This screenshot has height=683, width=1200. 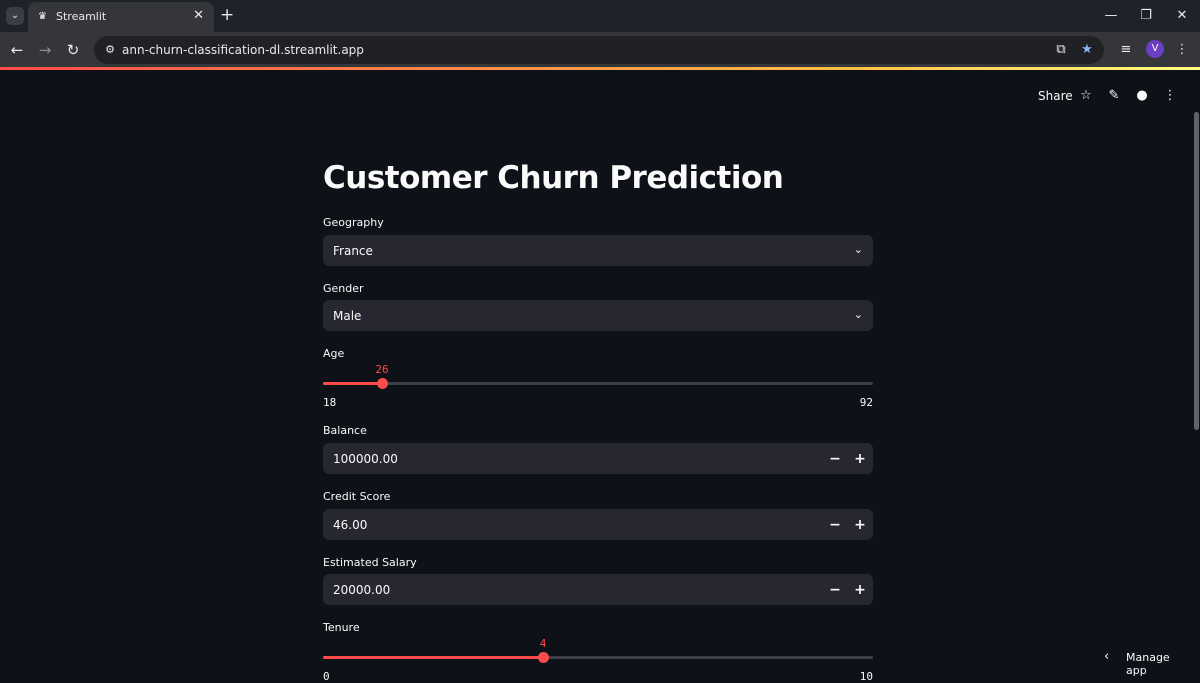 I want to click on gender-select: Male ⌄, so click(x=598, y=315).